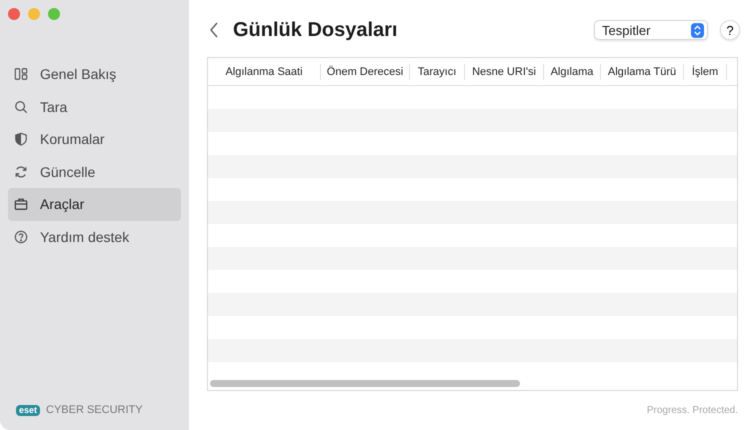 This screenshot has height=430, width=756. I want to click on close-button, so click(14, 14).